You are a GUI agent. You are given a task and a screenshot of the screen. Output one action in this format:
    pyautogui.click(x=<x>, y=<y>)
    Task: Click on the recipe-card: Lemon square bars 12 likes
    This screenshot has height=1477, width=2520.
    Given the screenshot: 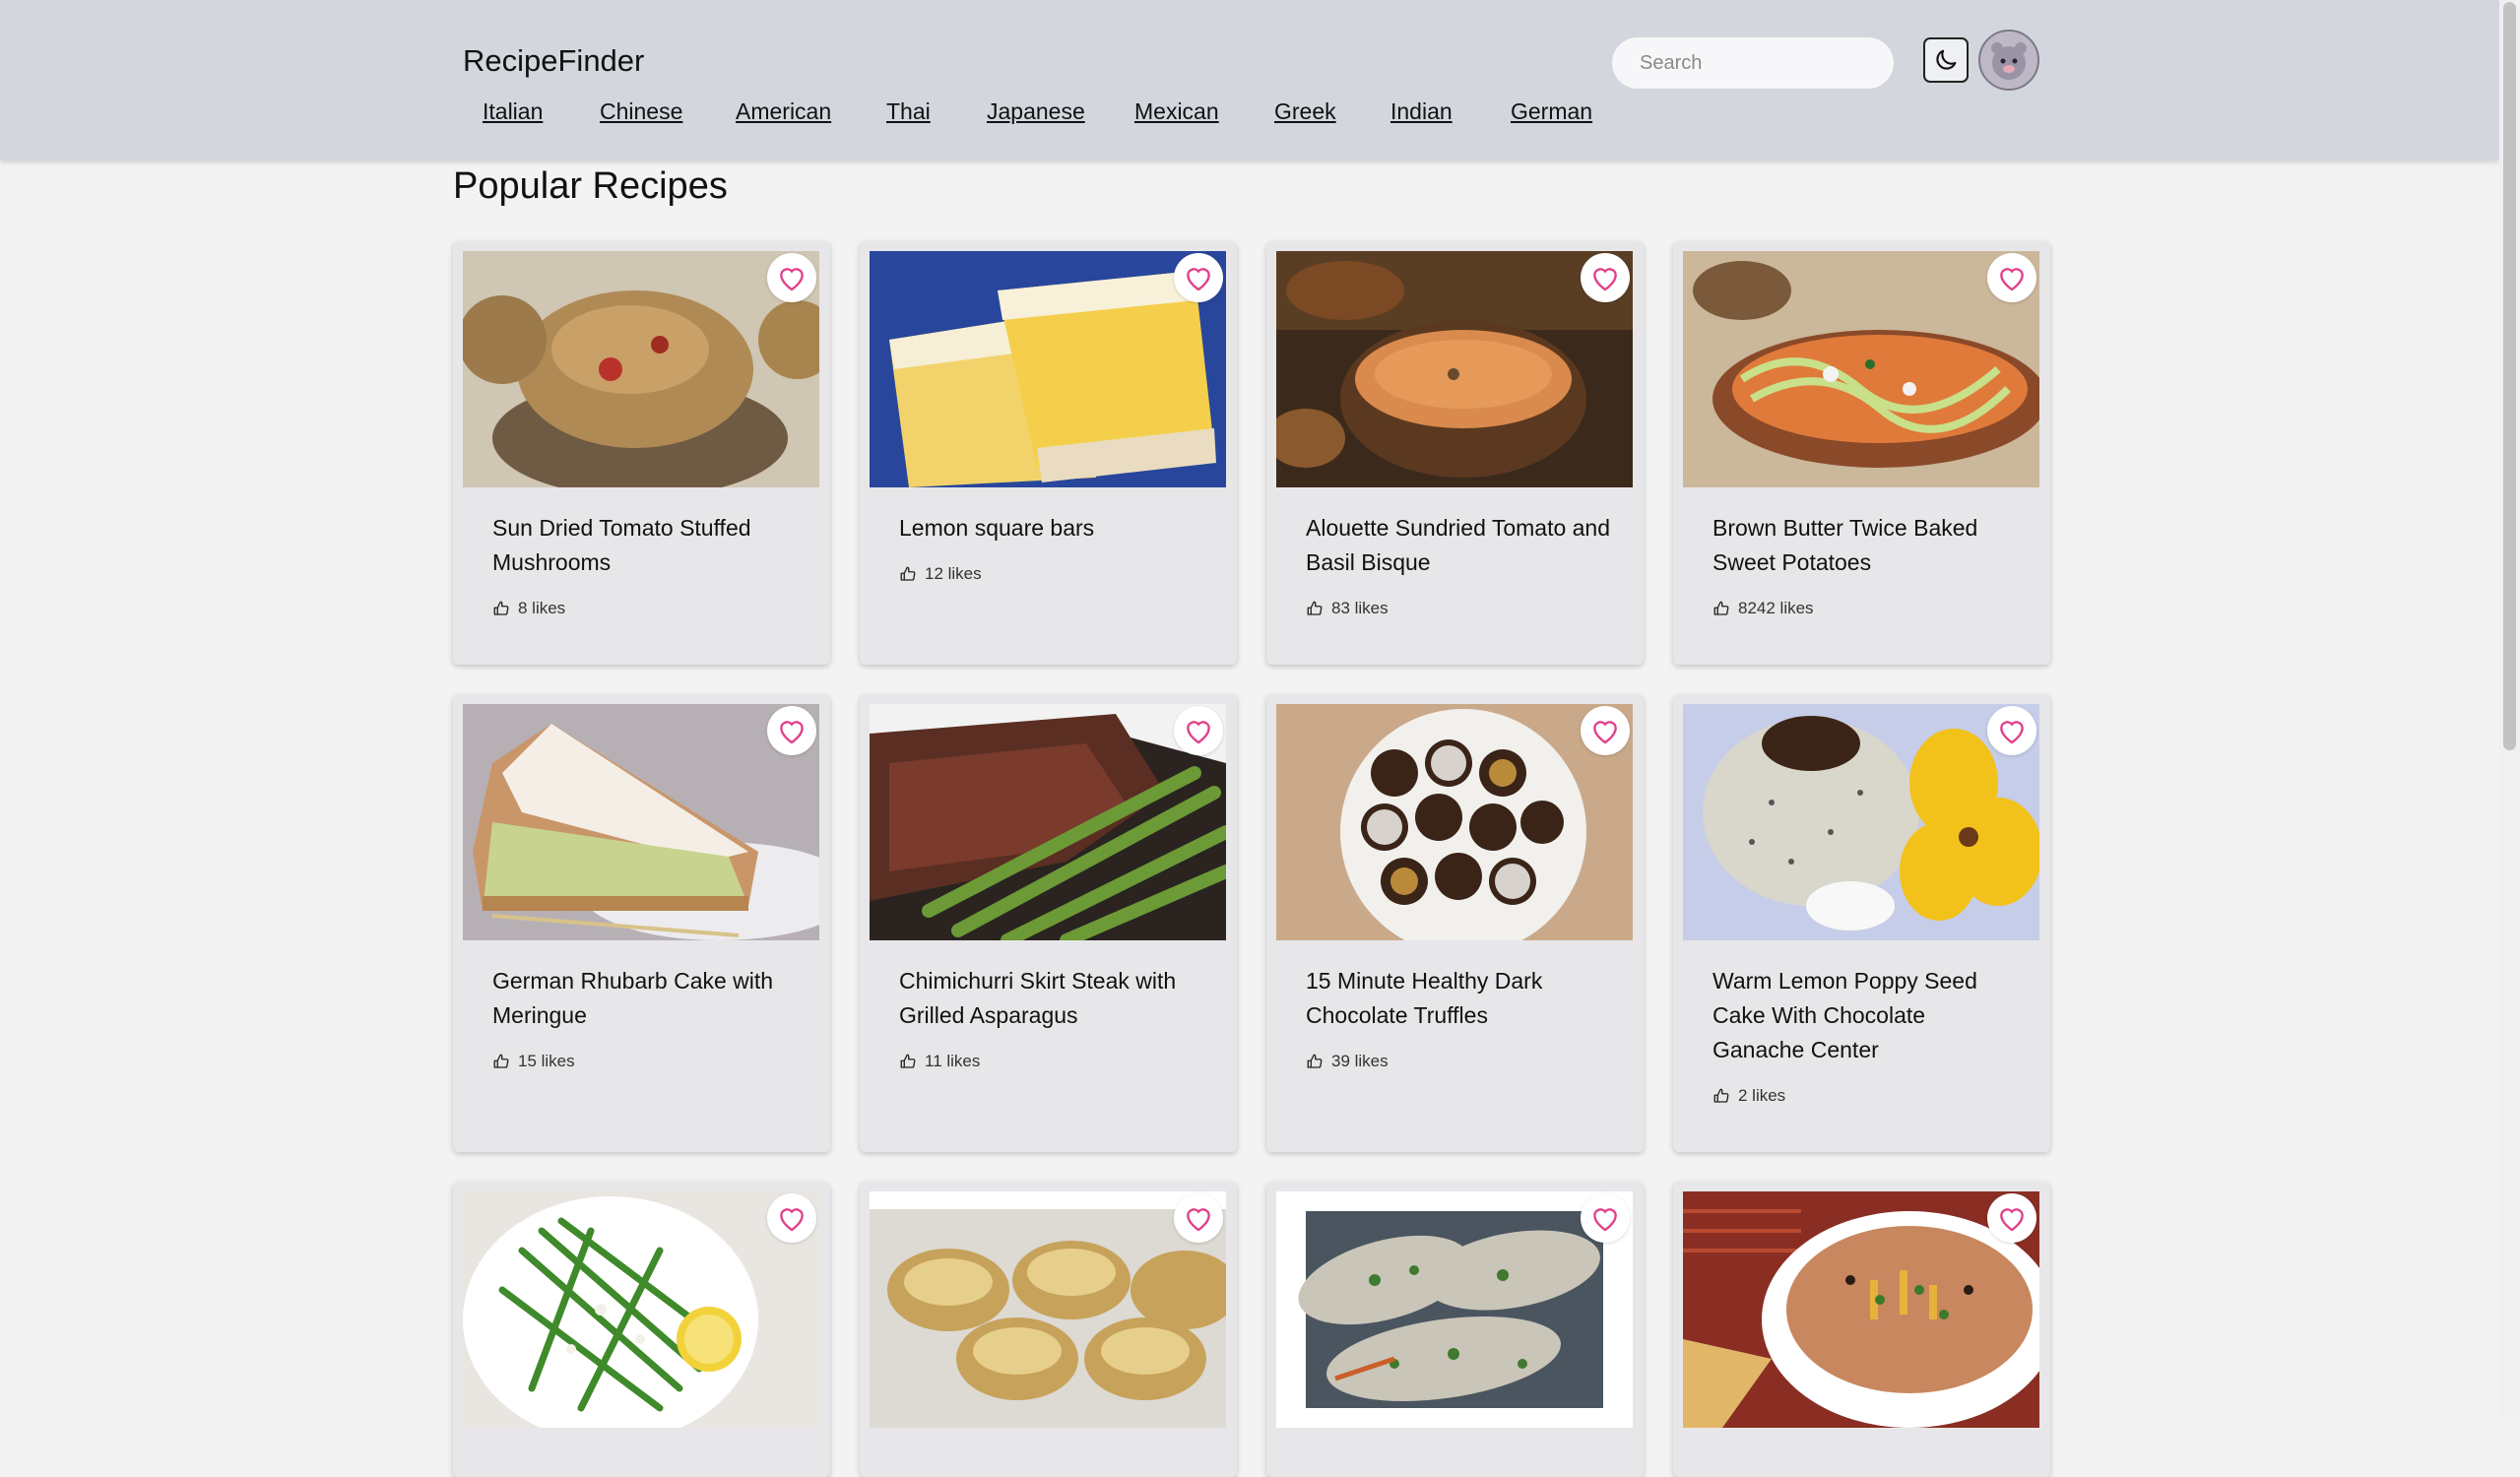 What is the action you would take?
    pyautogui.click(x=1048, y=453)
    